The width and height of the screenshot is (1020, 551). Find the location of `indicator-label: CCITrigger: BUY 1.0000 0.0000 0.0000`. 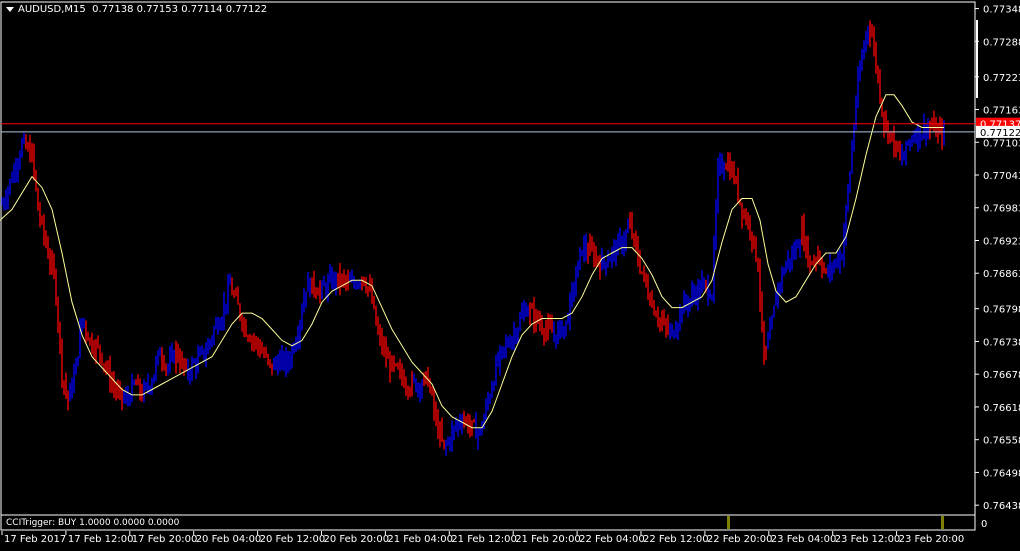

indicator-label: CCITrigger: BUY 1.0000 0.0000 0.0000 is located at coordinates (93, 523).